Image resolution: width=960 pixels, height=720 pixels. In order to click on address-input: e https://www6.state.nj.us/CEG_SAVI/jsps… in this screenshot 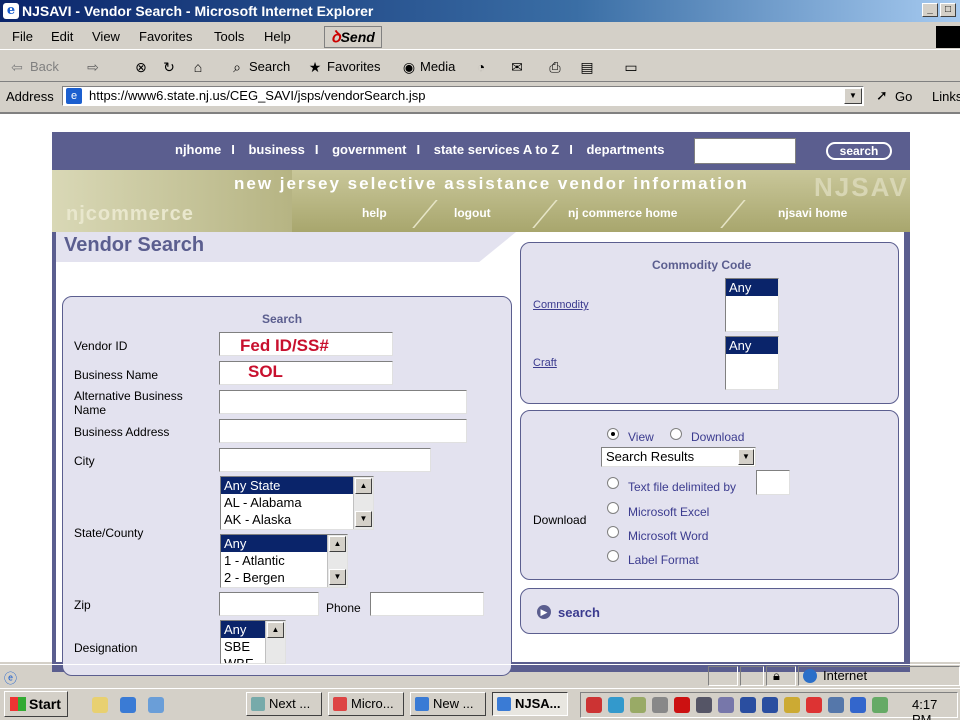, I will do `click(463, 96)`.